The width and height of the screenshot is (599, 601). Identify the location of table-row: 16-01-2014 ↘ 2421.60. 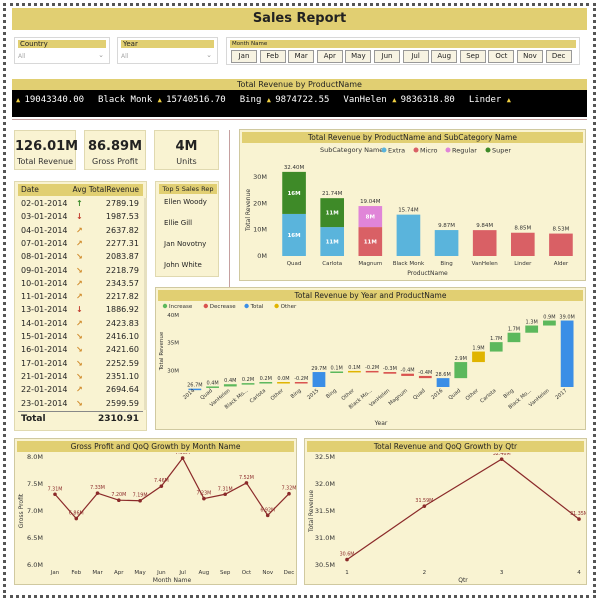
(80, 349).